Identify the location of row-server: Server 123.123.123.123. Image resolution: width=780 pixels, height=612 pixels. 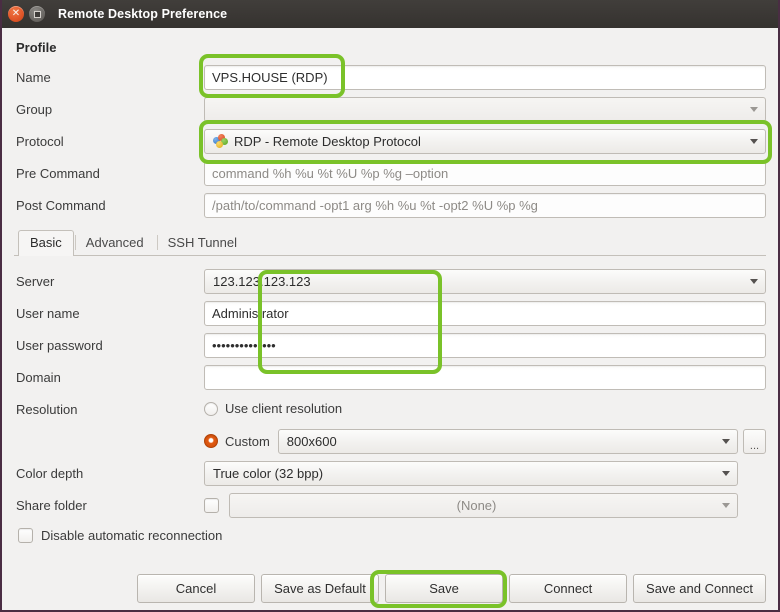
(390, 281).